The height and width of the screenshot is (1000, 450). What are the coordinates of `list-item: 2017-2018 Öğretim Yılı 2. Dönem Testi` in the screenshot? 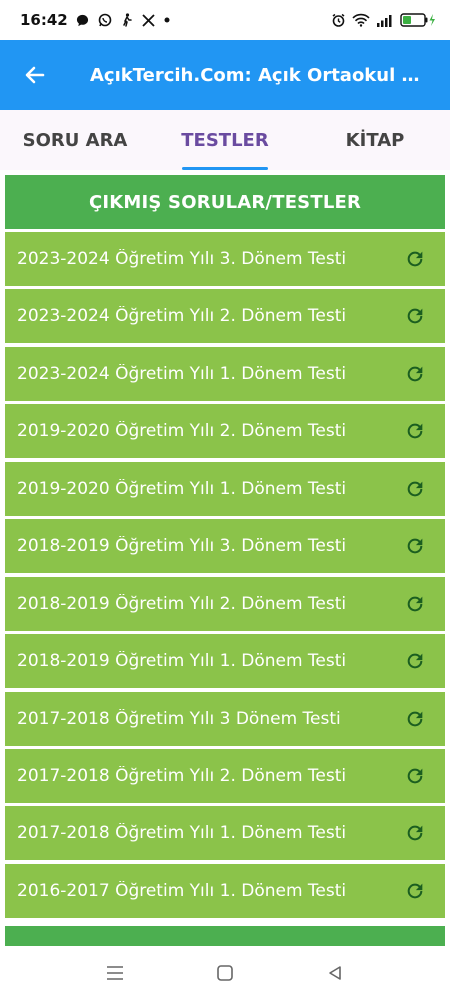 It's located at (225, 775).